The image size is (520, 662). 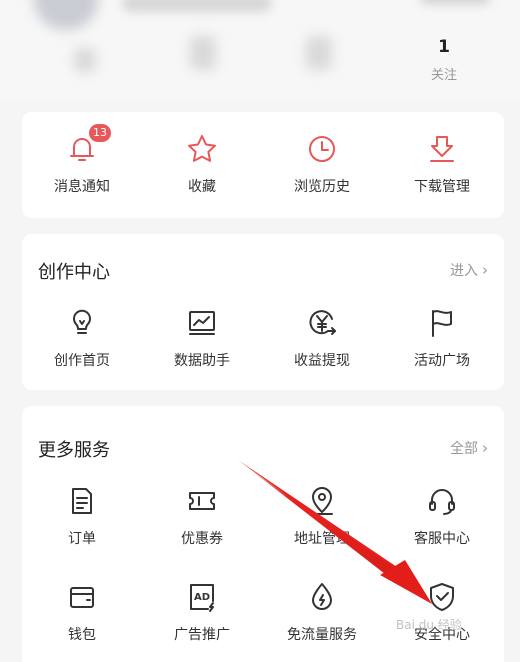 I want to click on creation-item-label: 数据助手, so click(x=202, y=361).